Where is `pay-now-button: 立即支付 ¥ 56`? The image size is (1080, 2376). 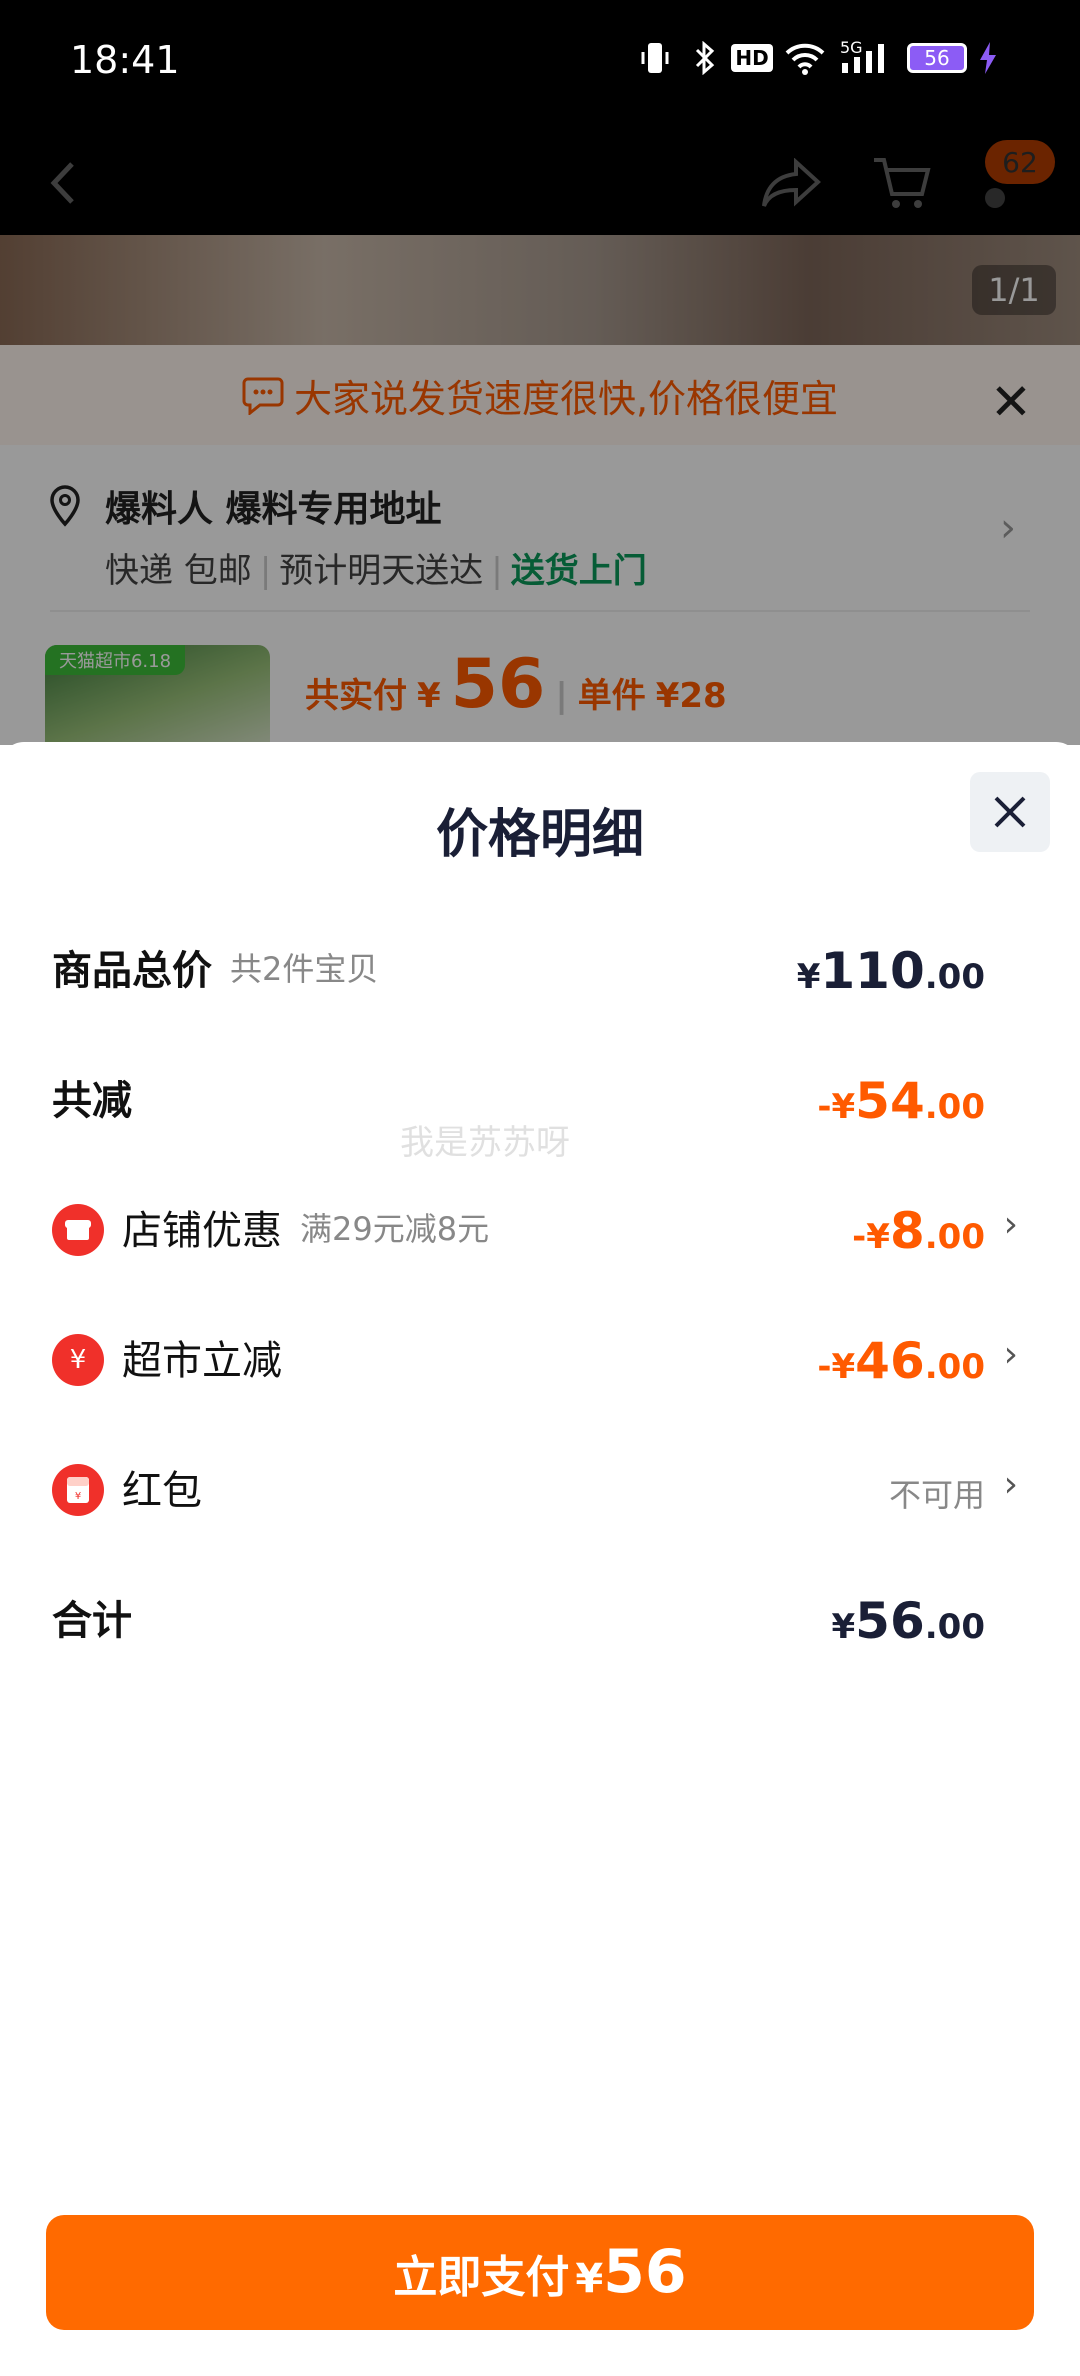
pay-now-button: 立即支付 ¥ 56 is located at coordinates (540, 2272).